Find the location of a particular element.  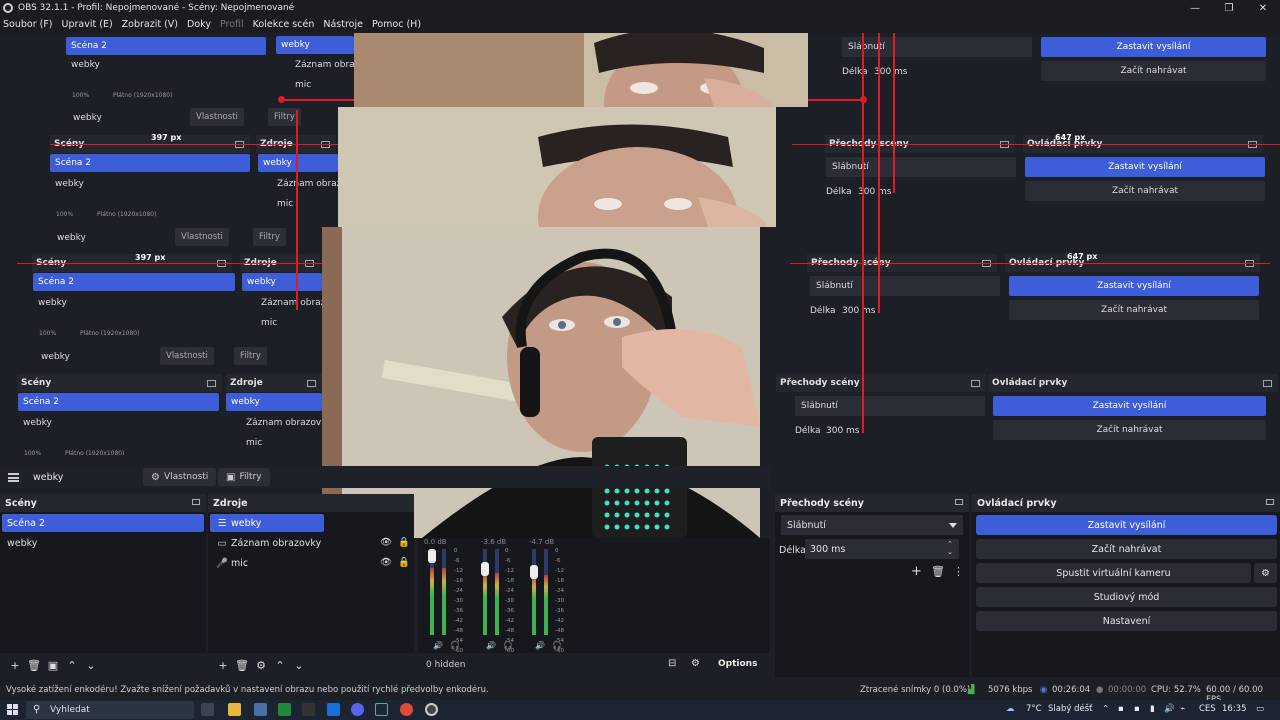

clock: 16:35 is located at coordinates (1234, 709).